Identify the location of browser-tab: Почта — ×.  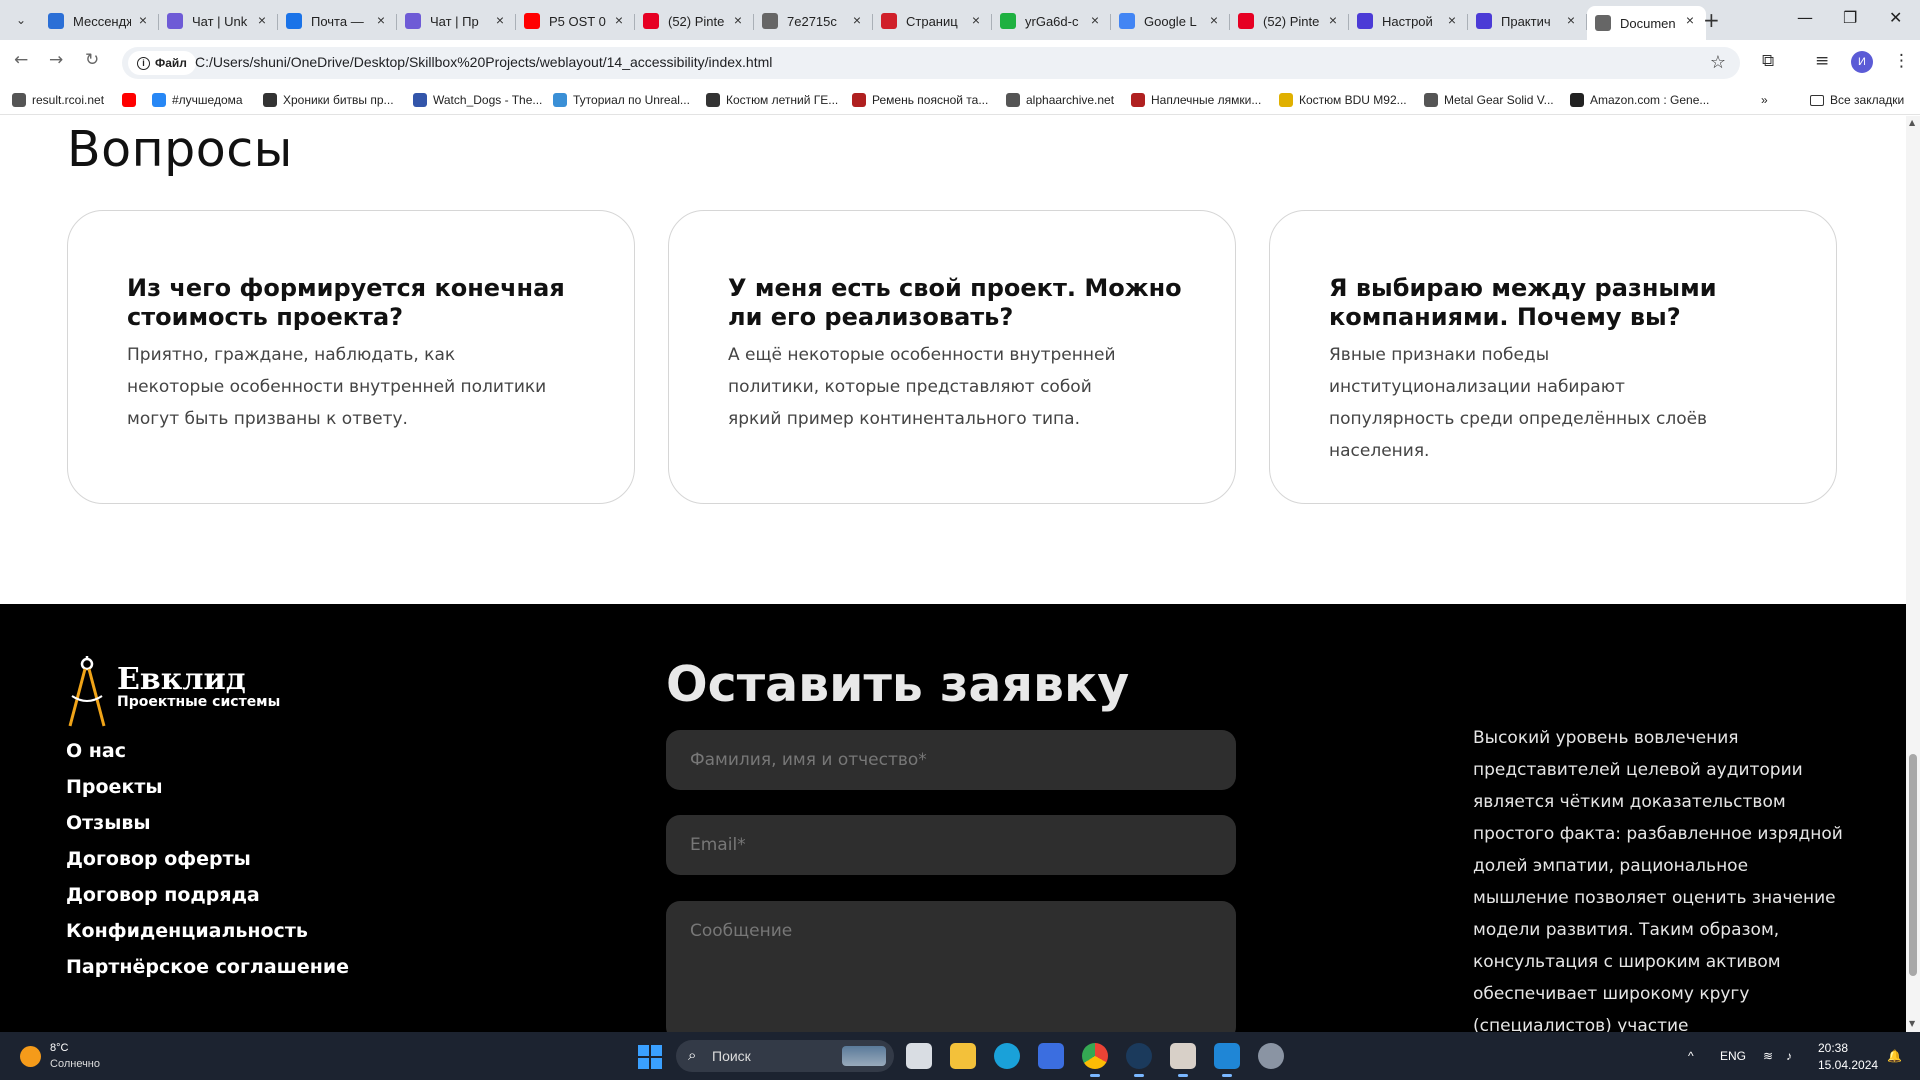
(337, 21).